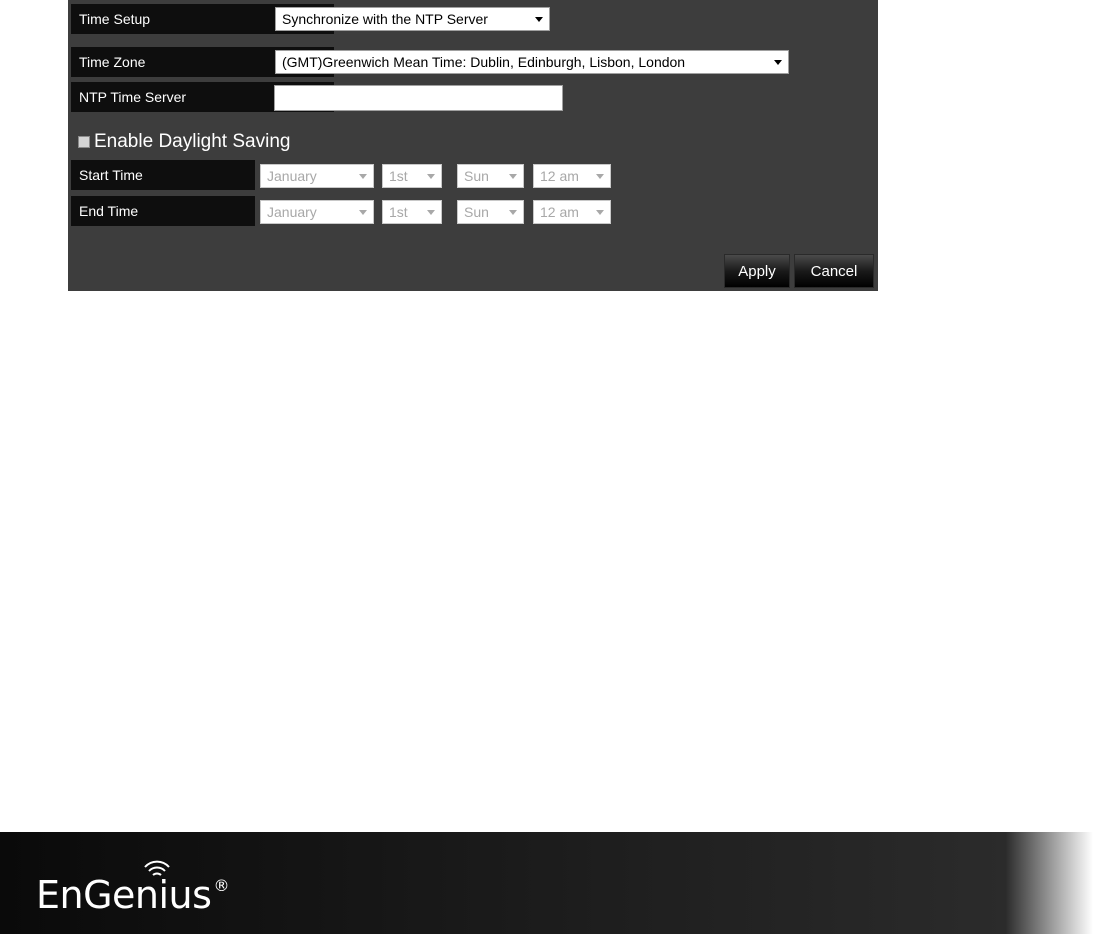  What do you see at coordinates (546, 883) in the screenshot?
I see `footer-banner: EnGenius ®` at bounding box center [546, 883].